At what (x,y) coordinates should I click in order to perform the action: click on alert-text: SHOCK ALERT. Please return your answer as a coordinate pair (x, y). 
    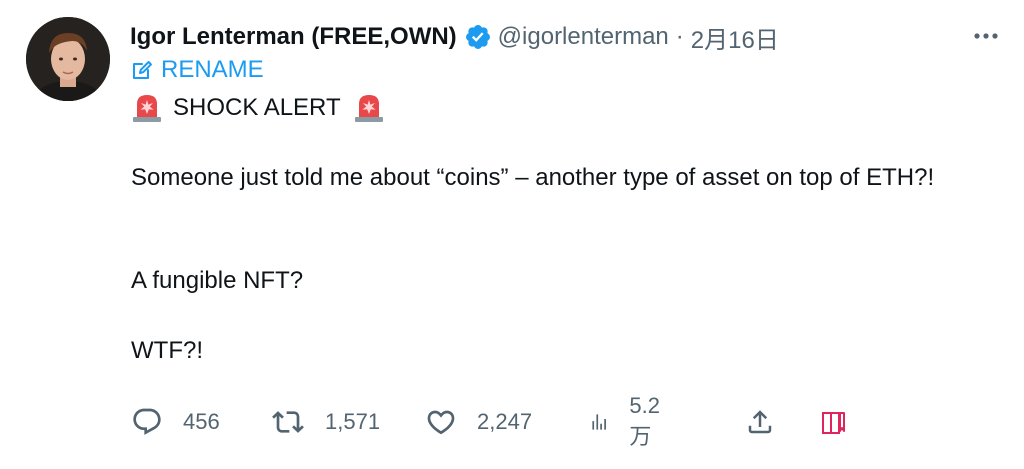
    Looking at the image, I should click on (257, 107).